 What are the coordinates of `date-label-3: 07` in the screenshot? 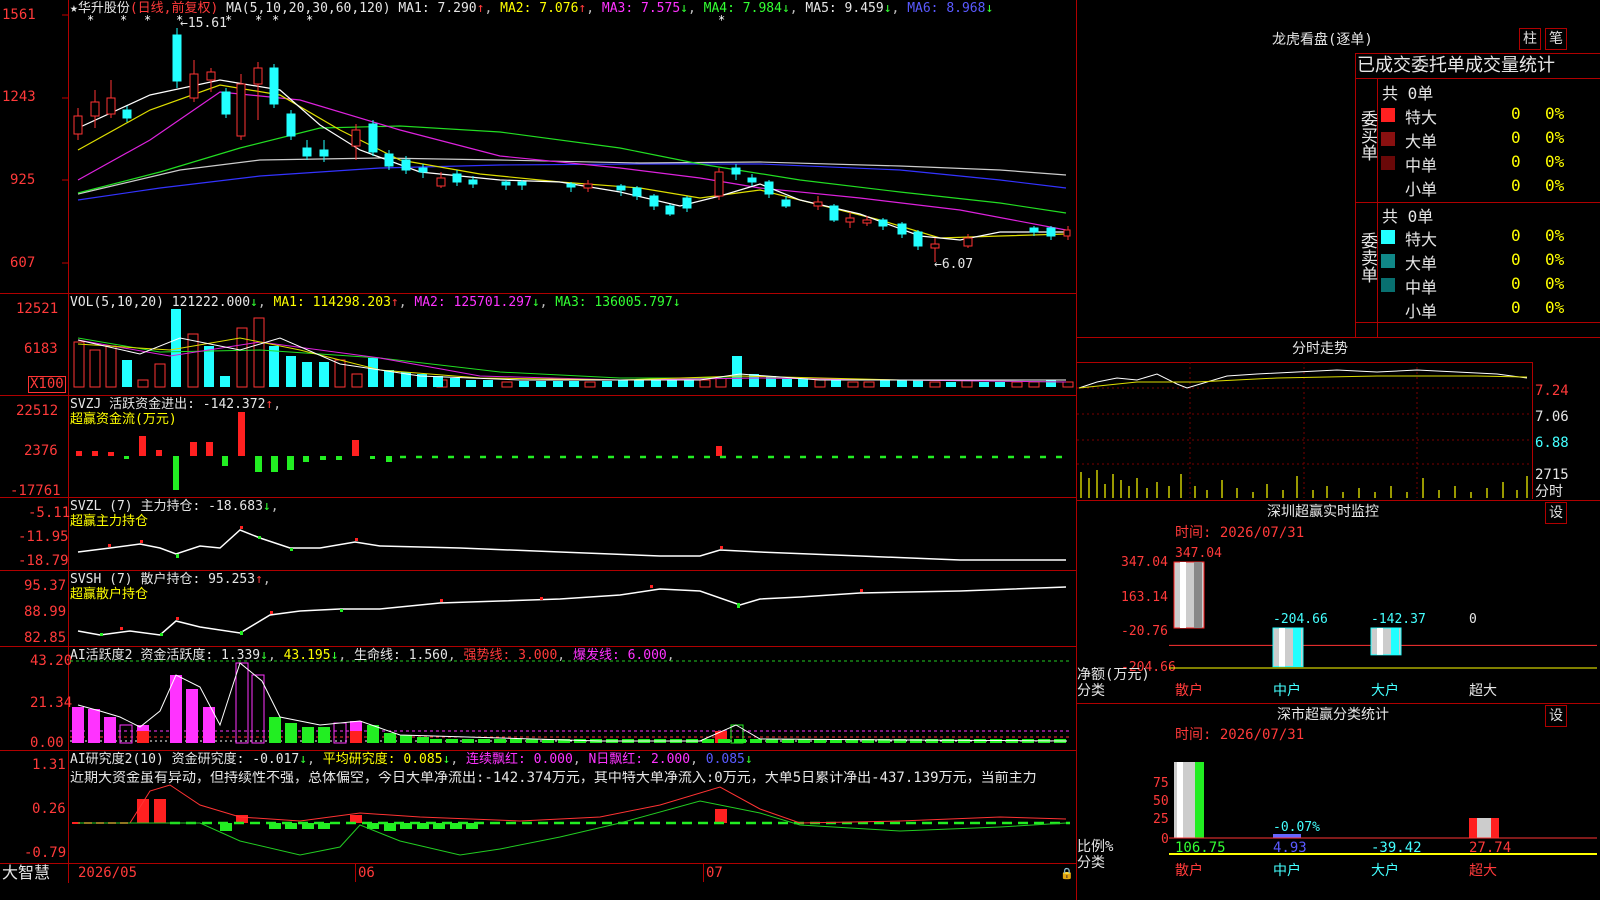 It's located at (714, 873).